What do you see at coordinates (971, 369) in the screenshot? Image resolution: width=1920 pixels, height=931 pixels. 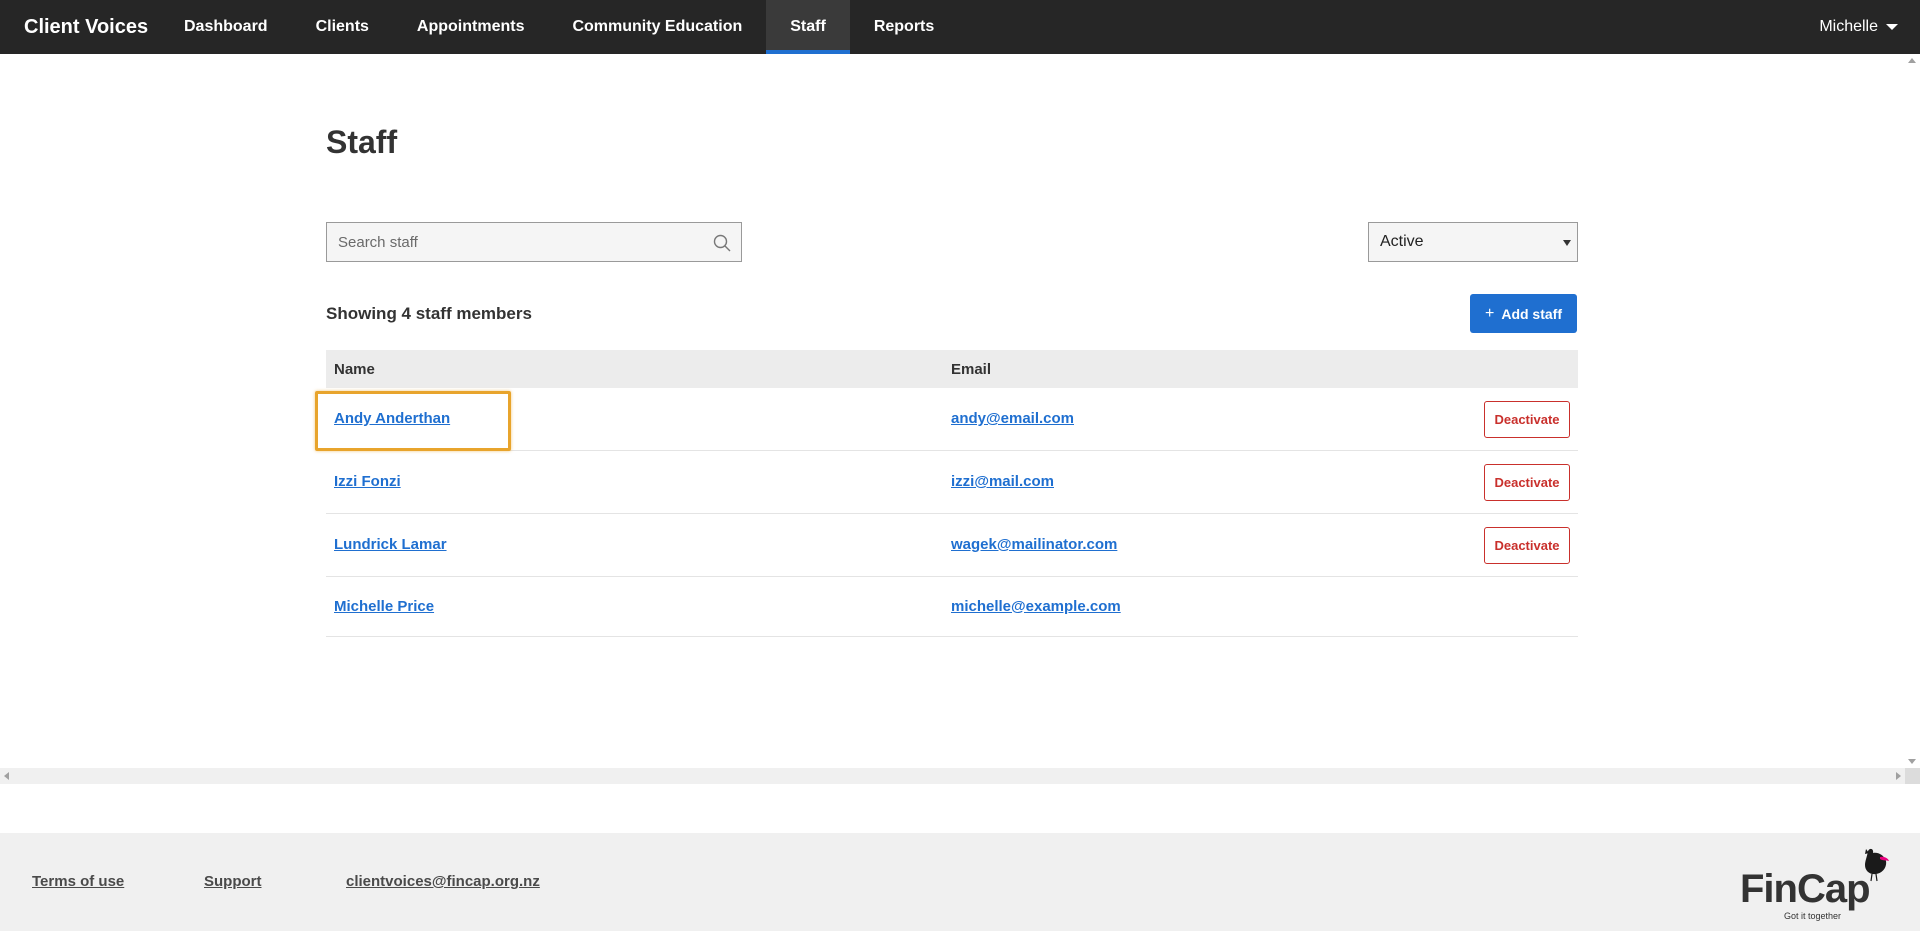 I see `column-header-email: Email` at bounding box center [971, 369].